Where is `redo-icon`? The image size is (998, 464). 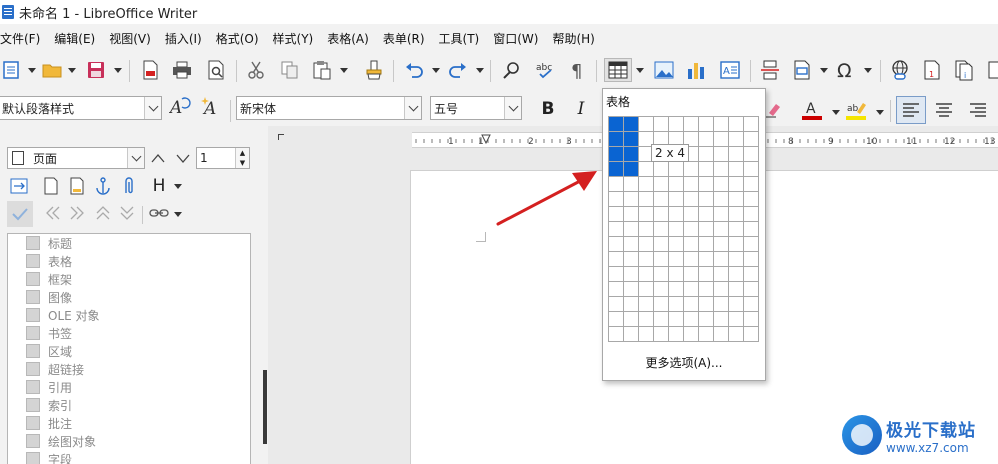 redo-icon is located at coordinates (458, 70).